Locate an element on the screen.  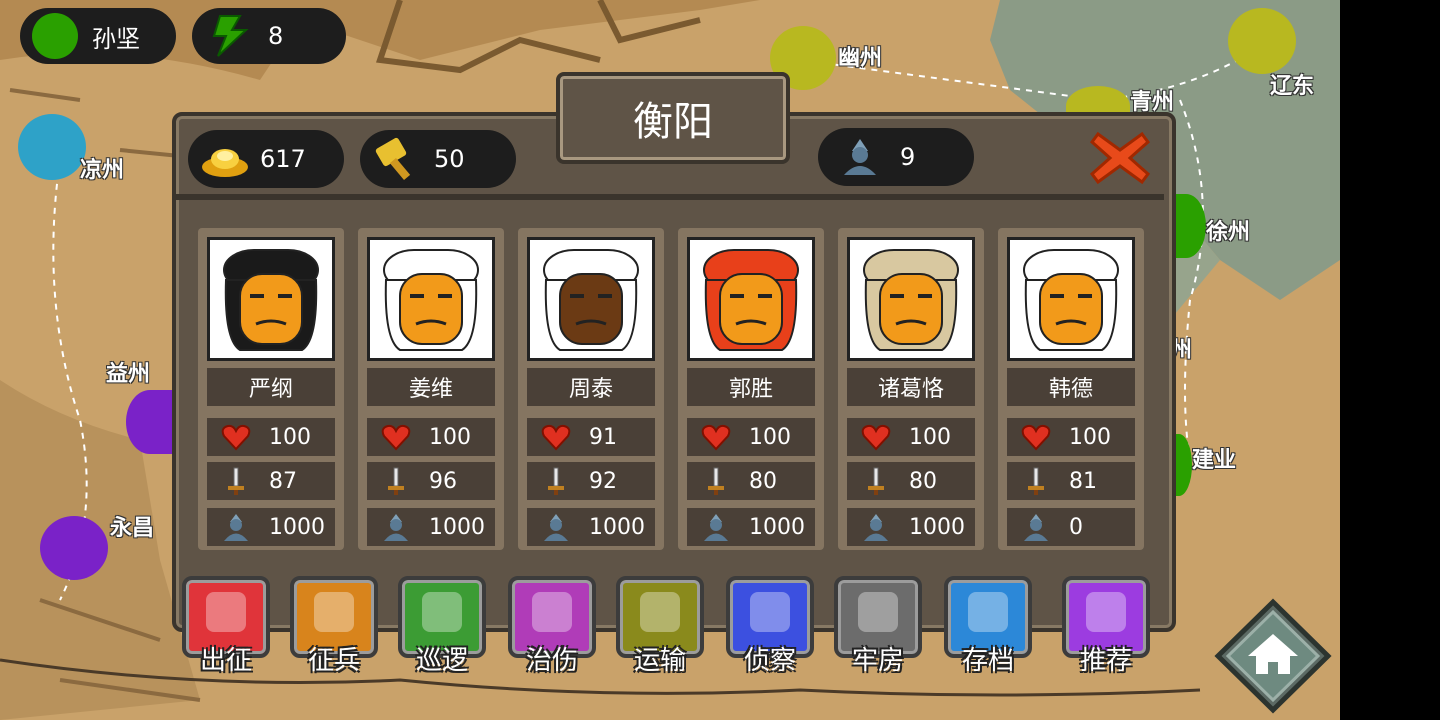
supplies-value: 50 is located at coordinates (449, 159).